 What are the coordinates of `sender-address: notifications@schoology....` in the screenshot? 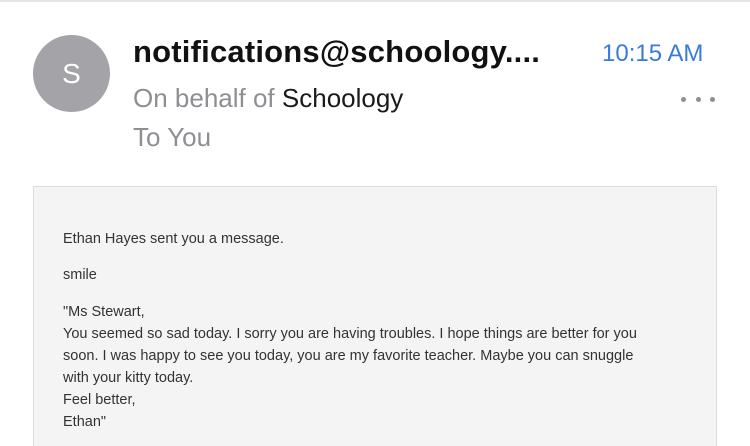 It's located at (336, 52).